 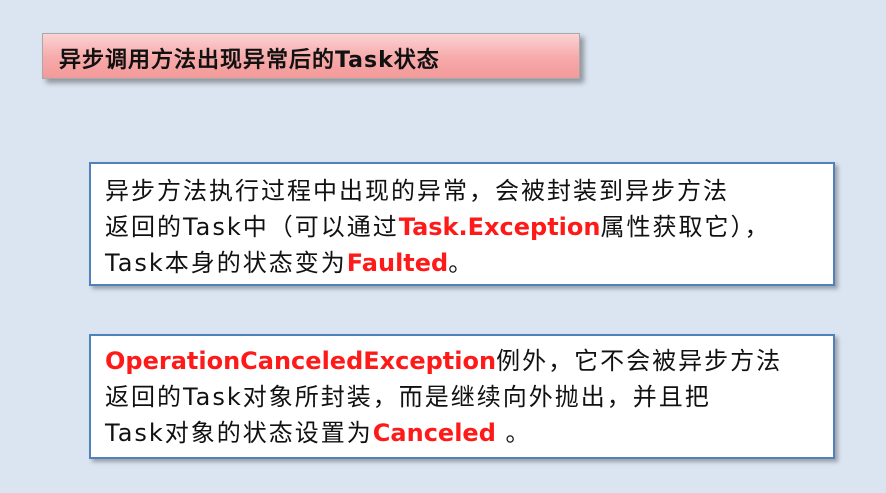 What do you see at coordinates (417, 191) in the screenshot?
I see `box1-line1: 异步方法执行过程中出现的异常，会被封装到异步方法` at bounding box center [417, 191].